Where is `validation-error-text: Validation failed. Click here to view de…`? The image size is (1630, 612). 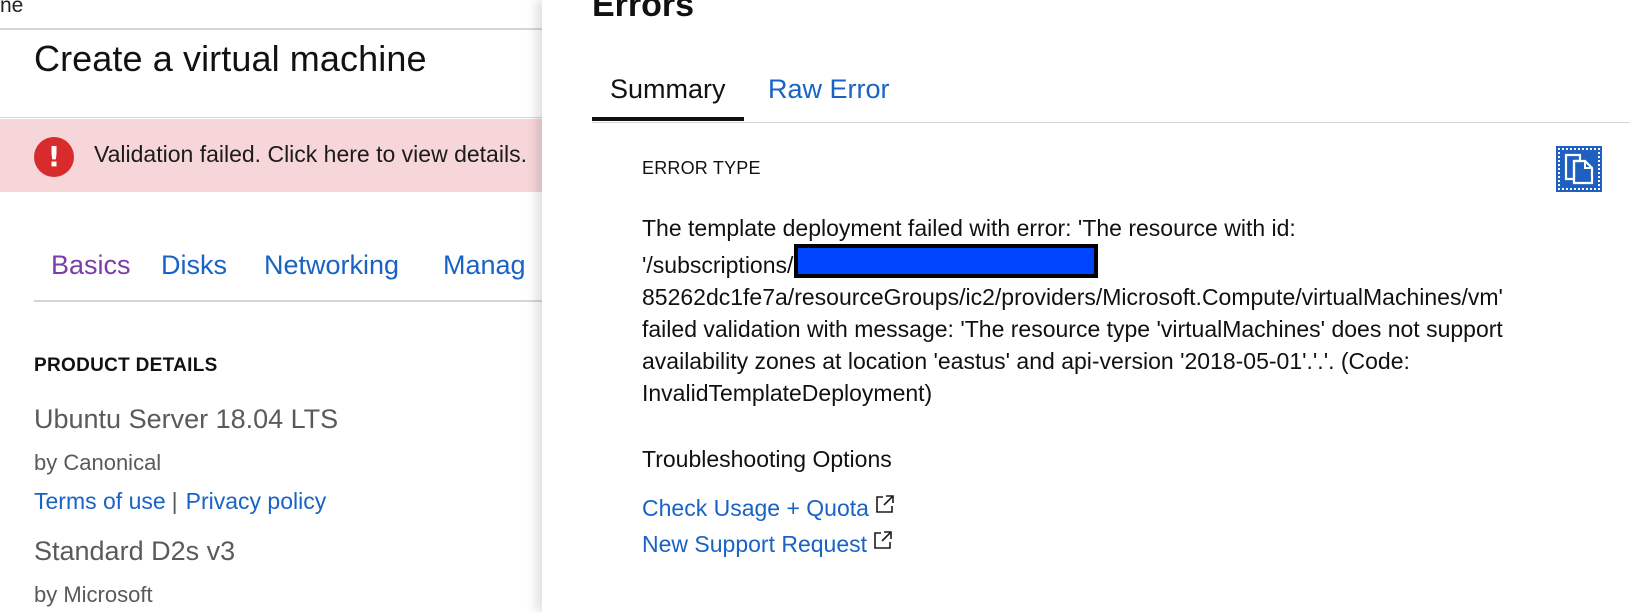
validation-error-text: Validation failed. Click here to view de… is located at coordinates (310, 154).